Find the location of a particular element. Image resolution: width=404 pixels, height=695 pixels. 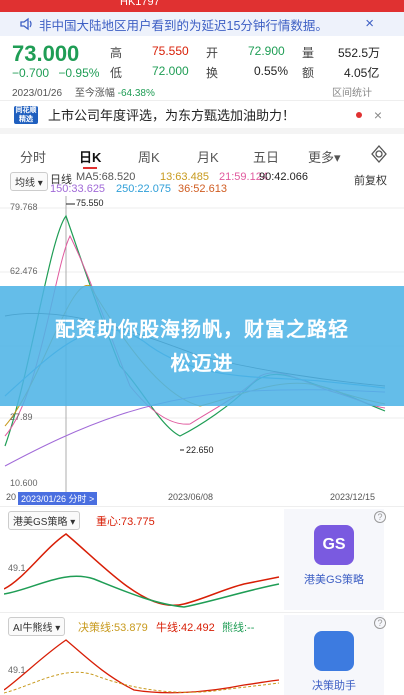

status-bar: HK1797 is located at coordinates (202, 6).